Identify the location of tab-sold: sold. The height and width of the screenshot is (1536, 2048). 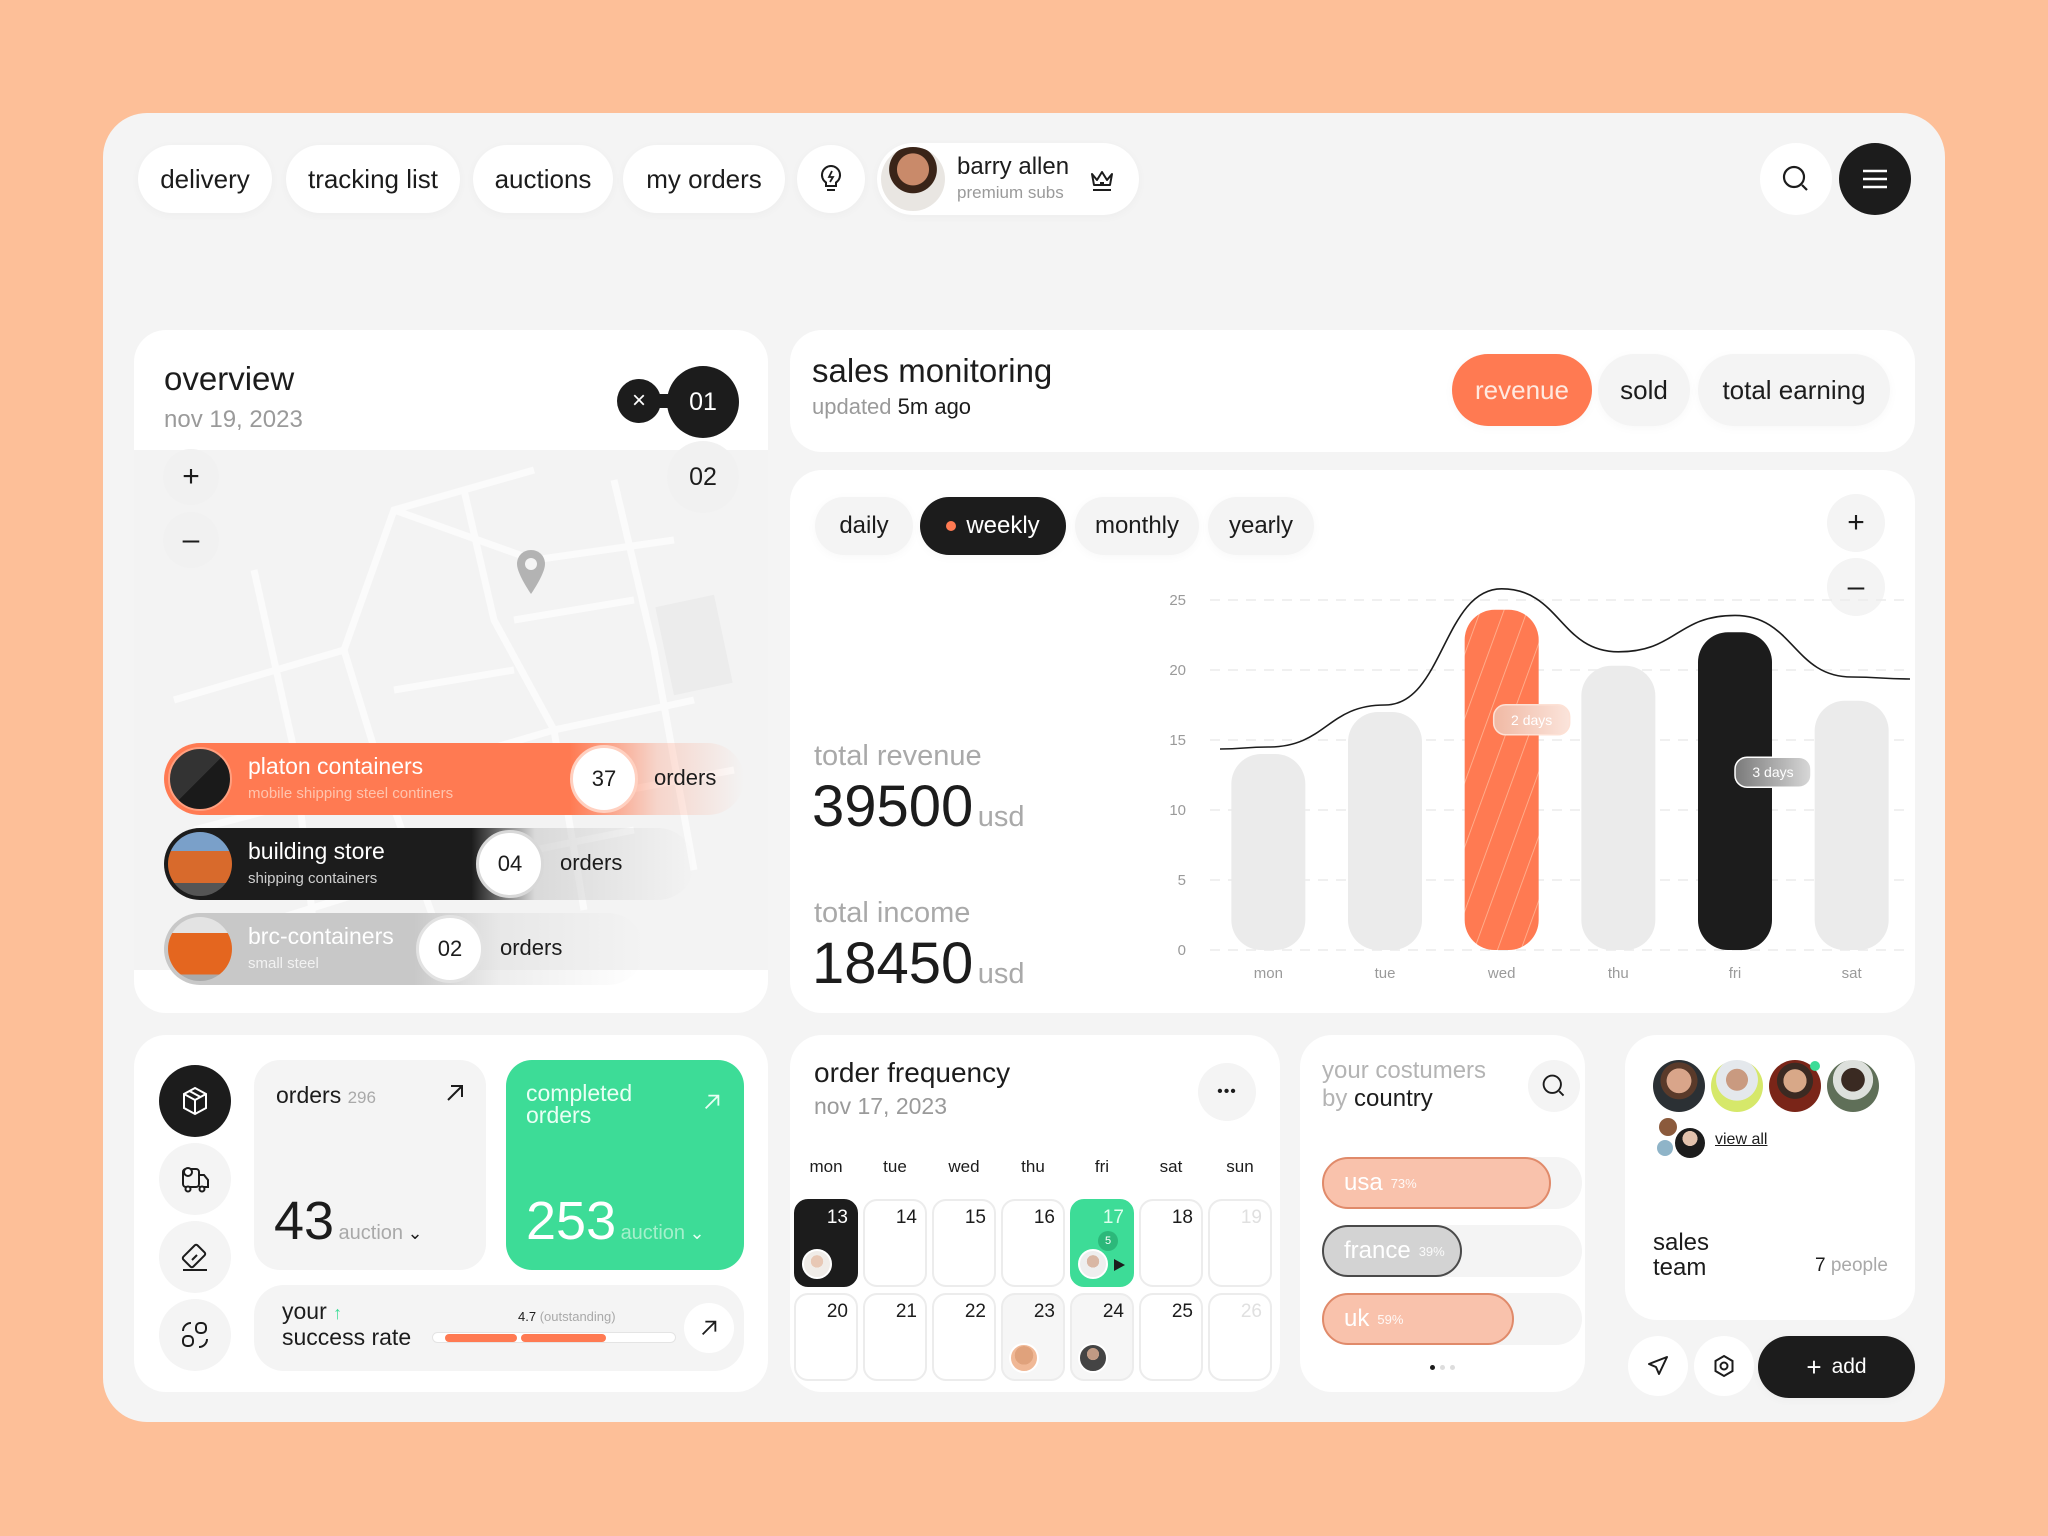
(1644, 390).